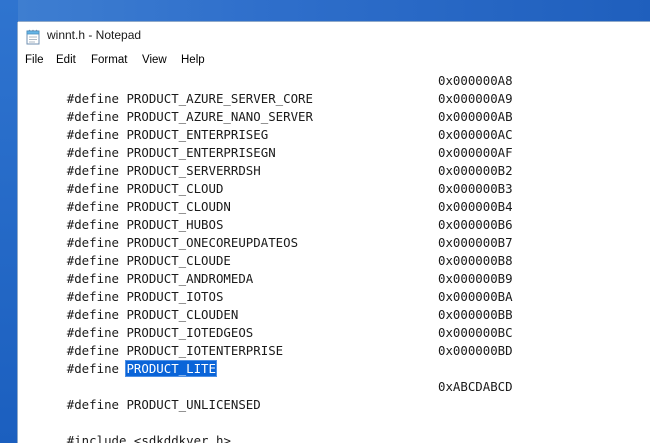 The height and width of the screenshot is (443, 650). What do you see at coordinates (171, 368) in the screenshot?
I see `text-selection: PRODUCT_LITE` at bounding box center [171, 368].